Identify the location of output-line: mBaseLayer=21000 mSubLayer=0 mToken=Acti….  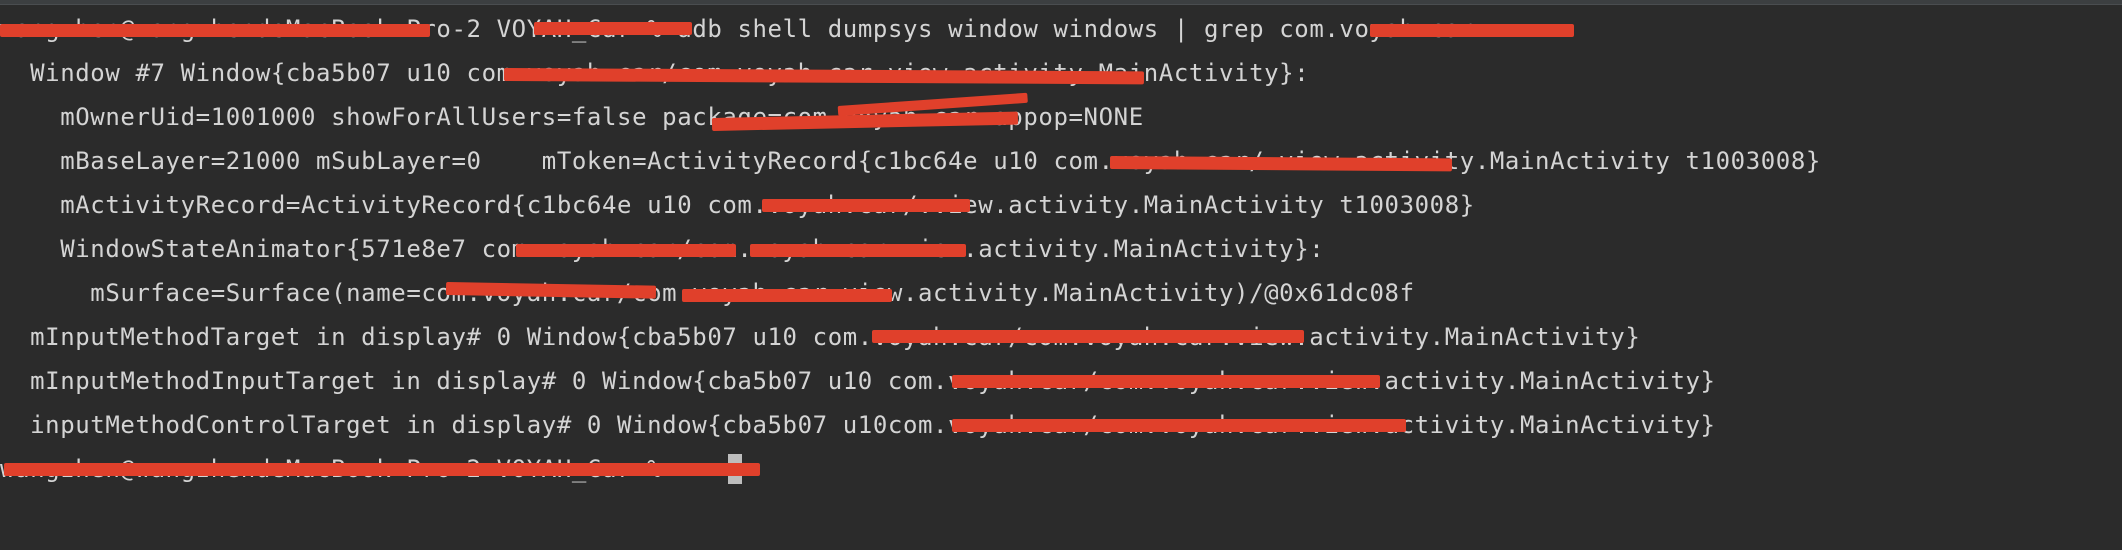
(910, 161).